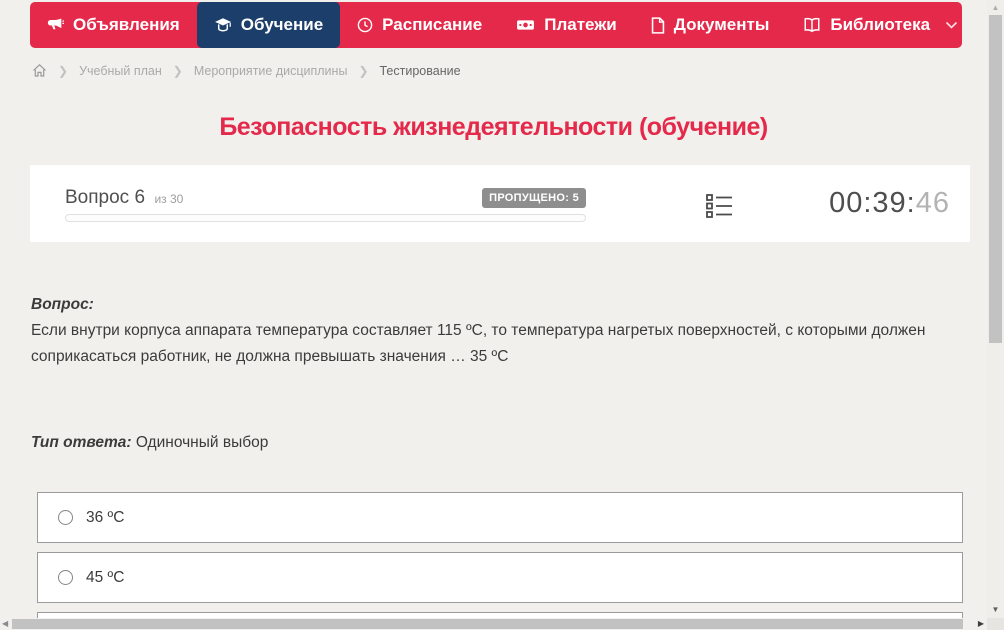 The image size is (1004, 630). I want to click on breadcrumb-study-plan: Учебный план, so click(120, 71).